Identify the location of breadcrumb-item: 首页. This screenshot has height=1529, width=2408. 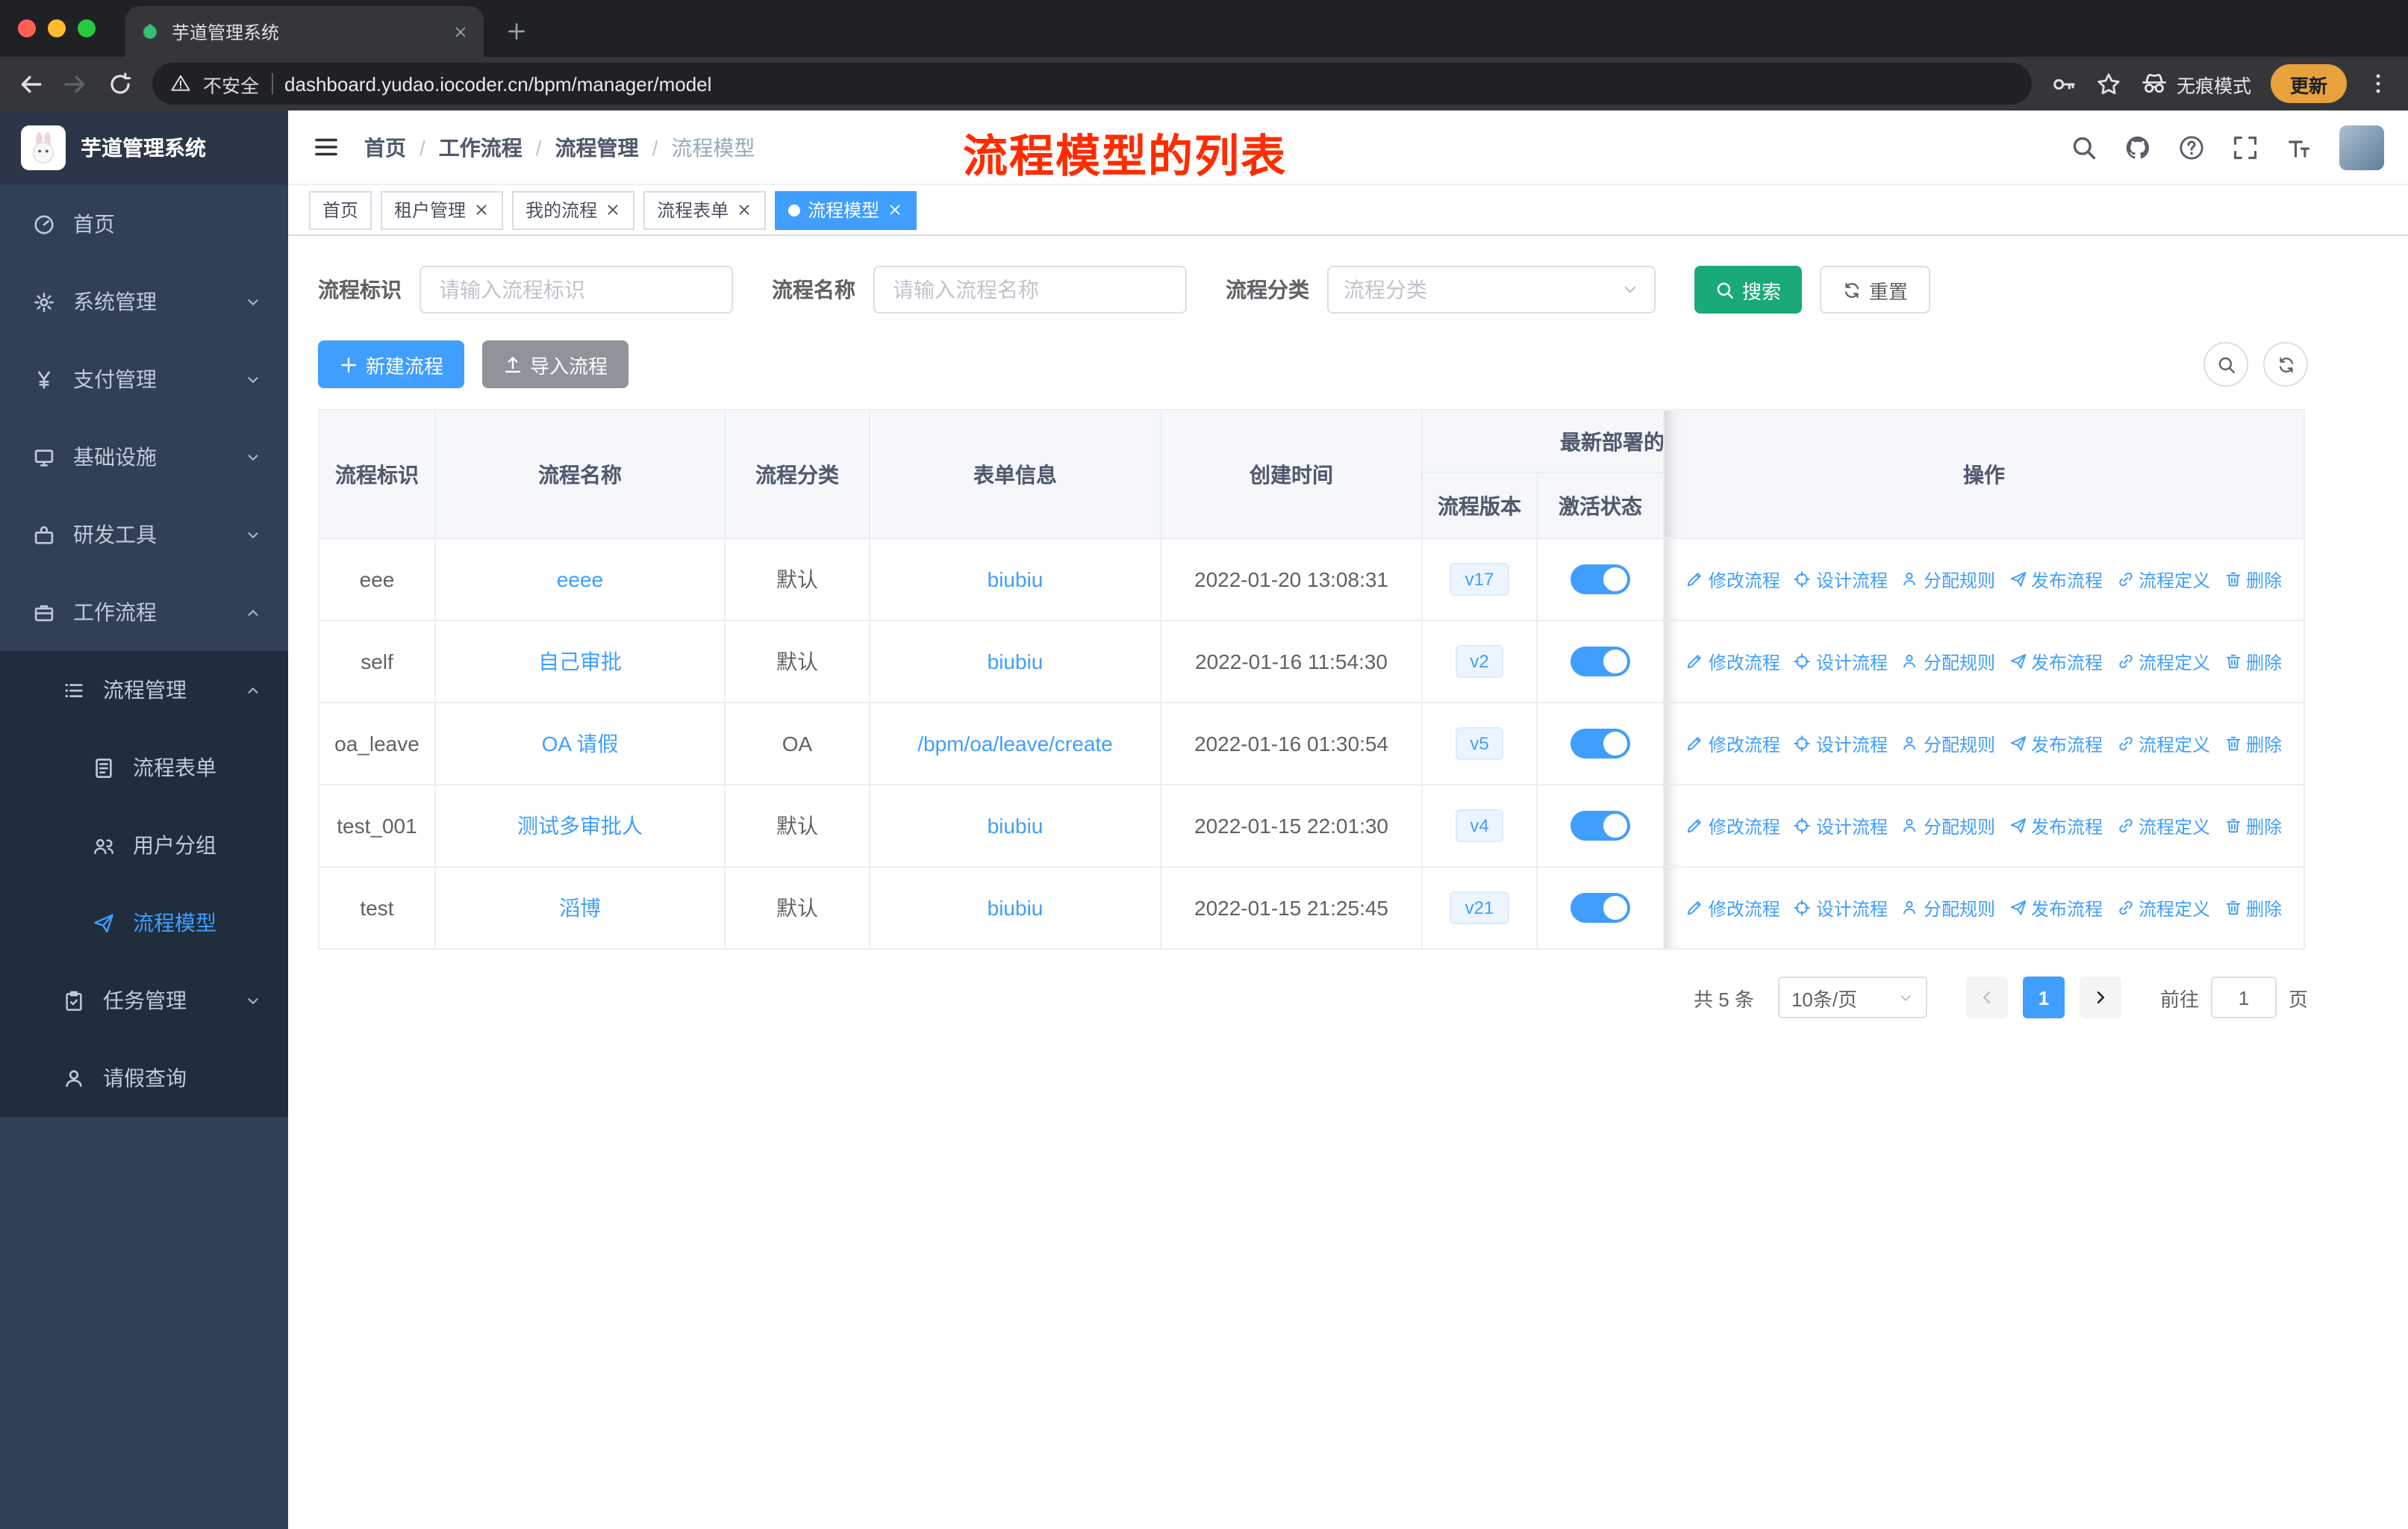
(385, 147).